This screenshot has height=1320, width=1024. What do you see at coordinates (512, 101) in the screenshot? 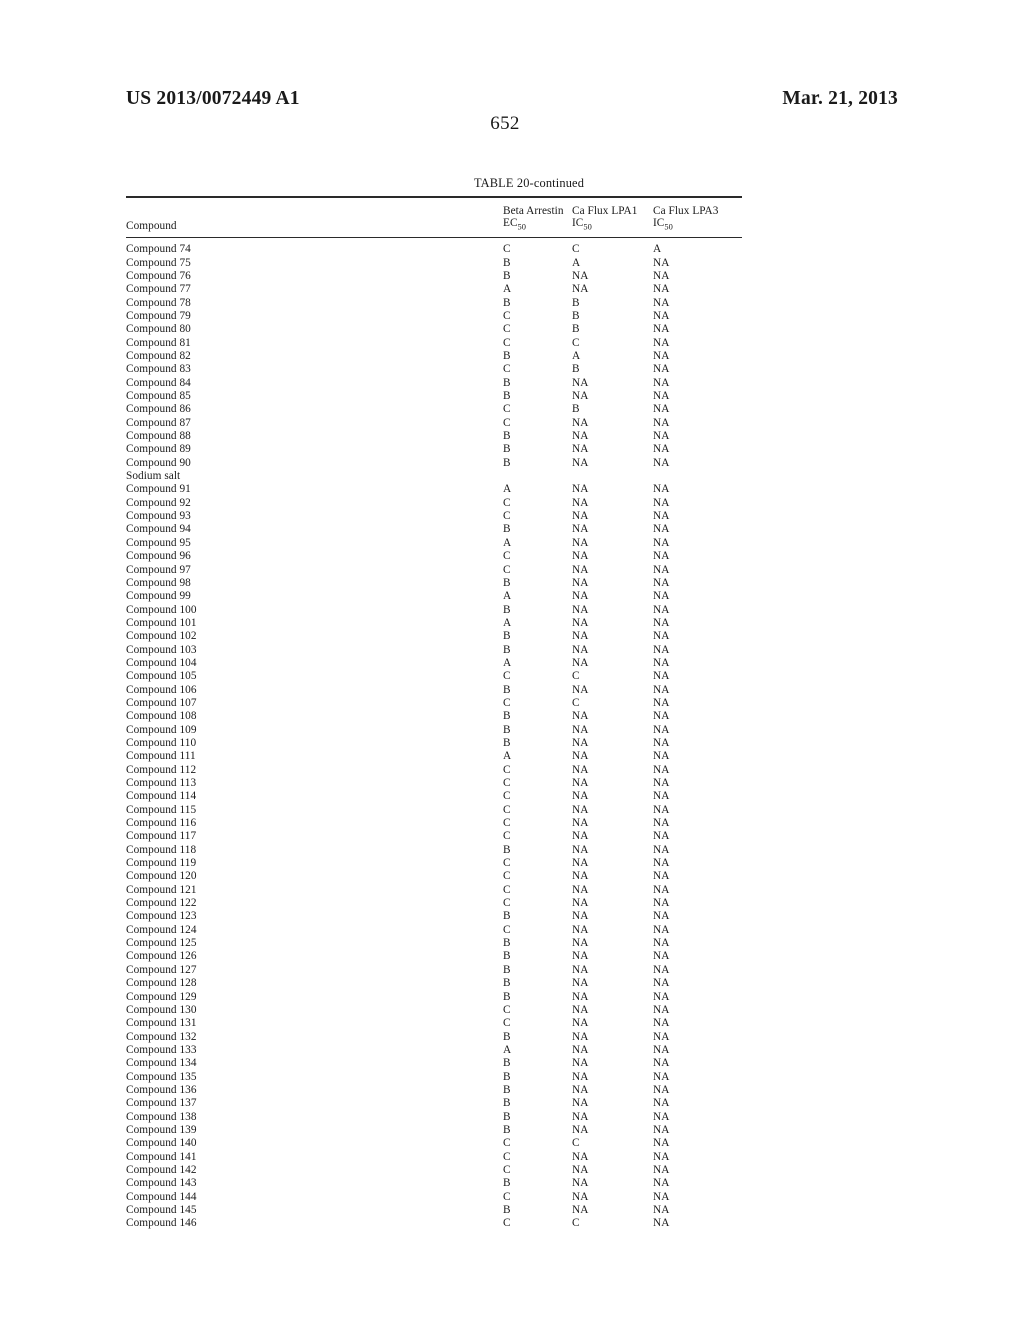
I see `running-head: US 2013/0072449 A1 Mar. 21, 2013` at bounding box center [512, 101].